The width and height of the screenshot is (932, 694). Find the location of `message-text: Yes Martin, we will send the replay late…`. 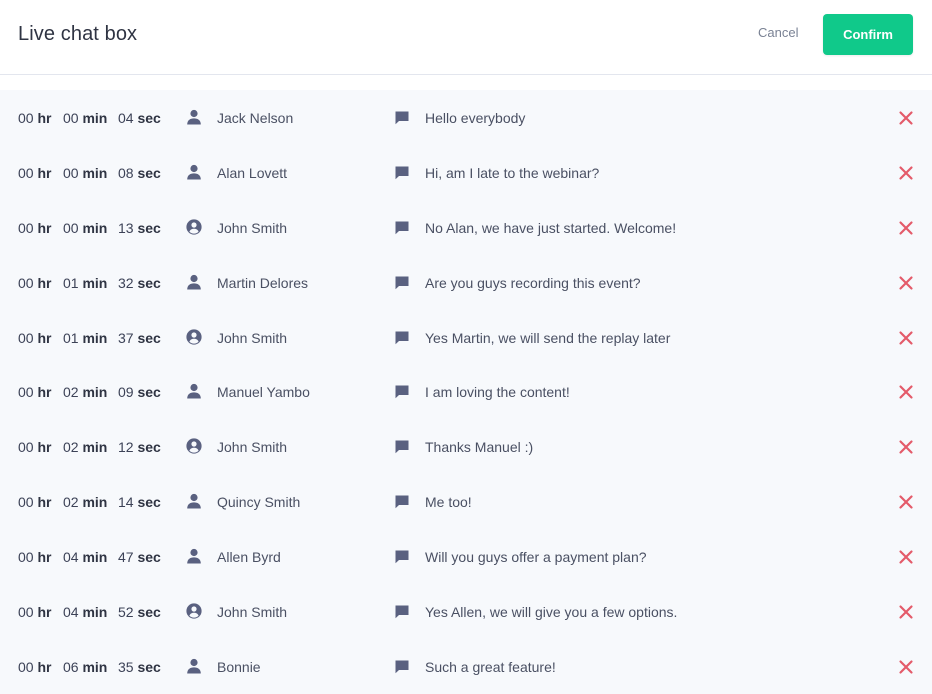

message-text: Yes Martin, we will send the replay late… is located at coordinates (548, 337).